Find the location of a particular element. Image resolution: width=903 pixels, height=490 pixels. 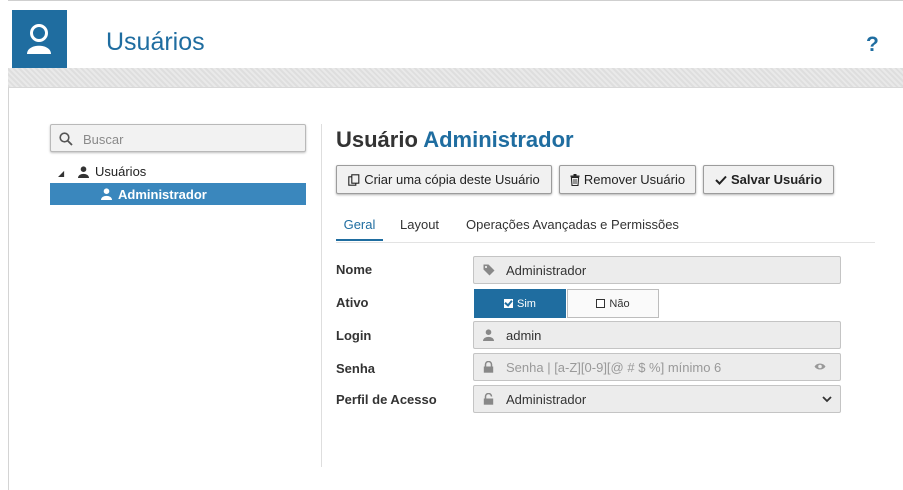

senha-label: Senha is located at coordinates (356, 368).